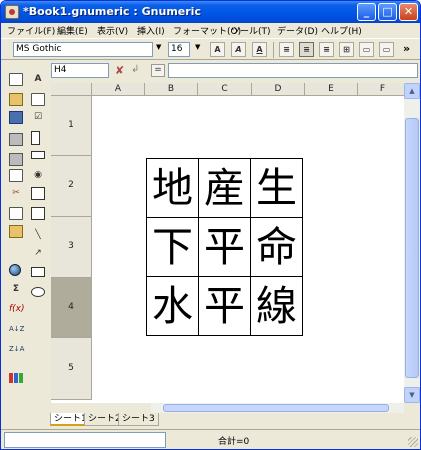  What do you see at coordinates (224, 306) in the screenshot?
I see `cell-c4: 平` at bounding box center [224, 306].